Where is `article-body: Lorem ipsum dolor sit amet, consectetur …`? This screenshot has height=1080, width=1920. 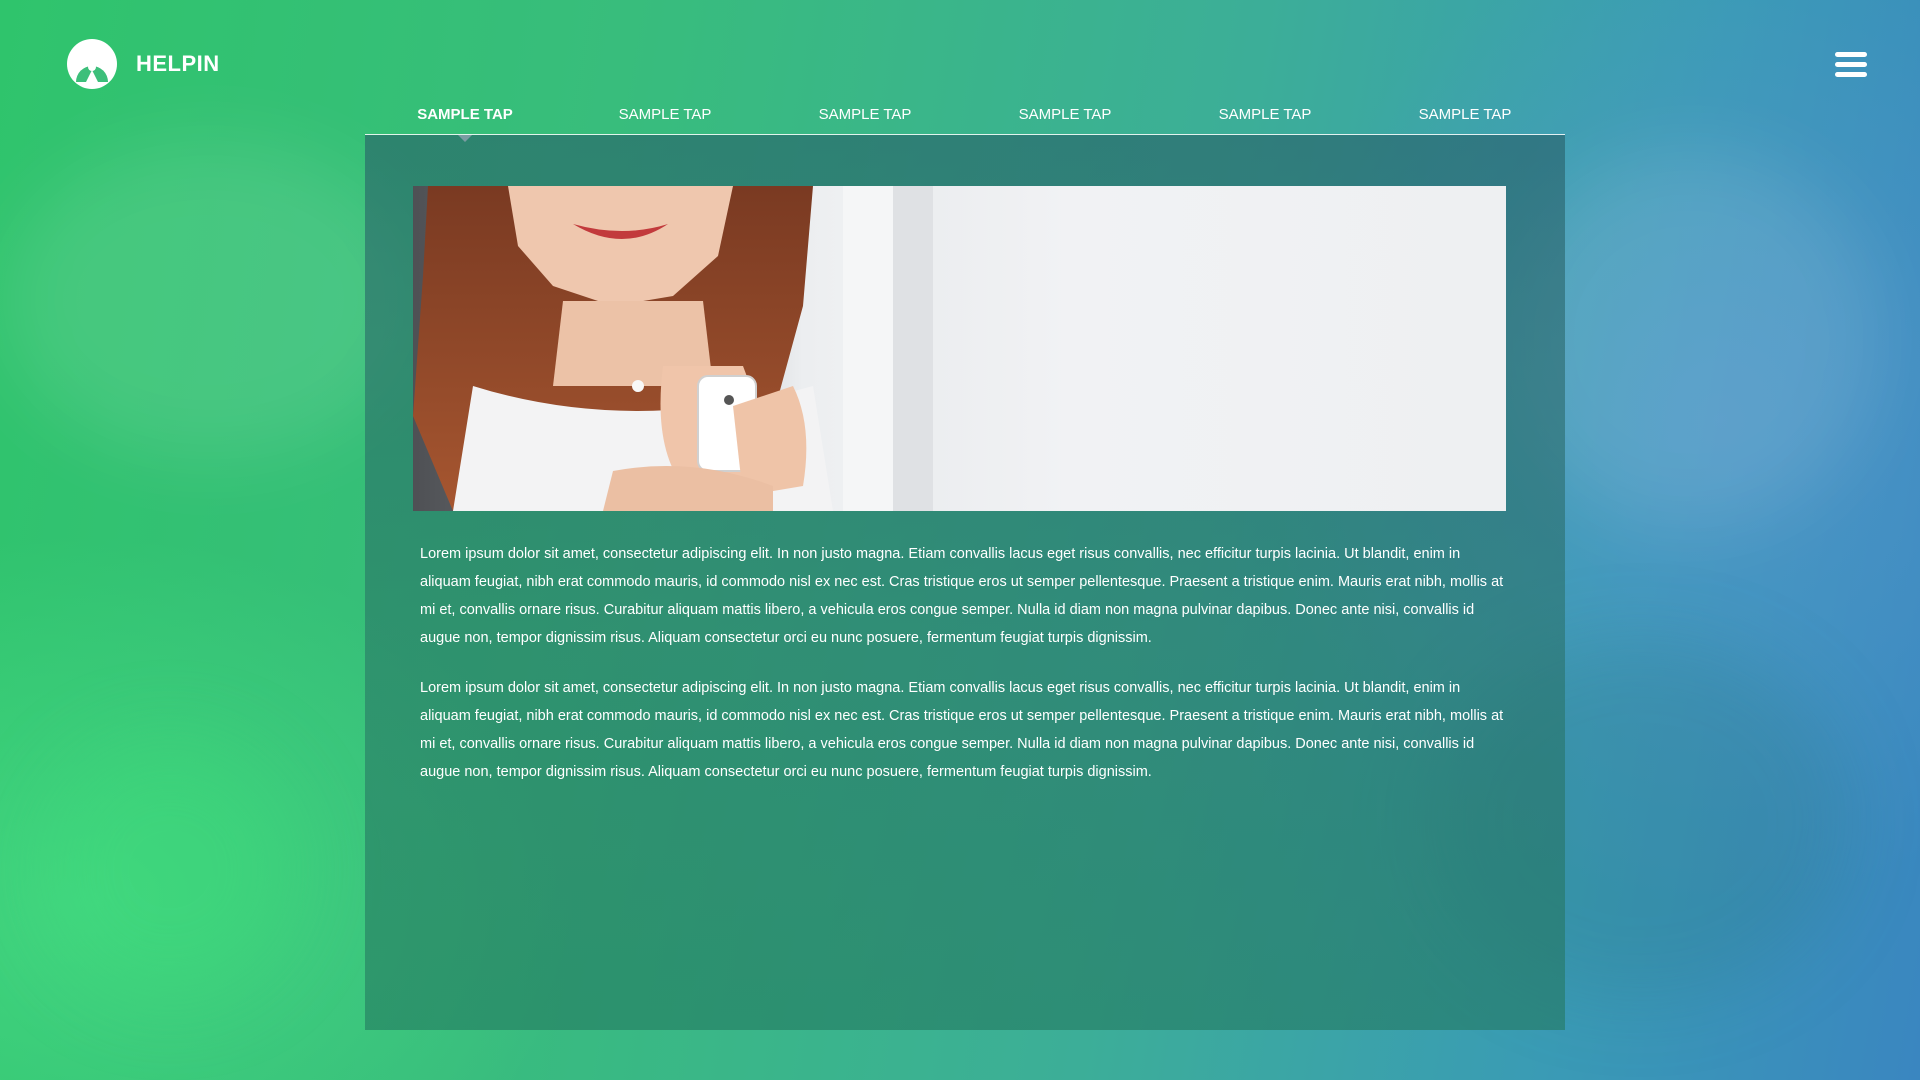
article-body: Lorem ipsum dolor sit amet, consectetur … is located at coordinates (962, 674).